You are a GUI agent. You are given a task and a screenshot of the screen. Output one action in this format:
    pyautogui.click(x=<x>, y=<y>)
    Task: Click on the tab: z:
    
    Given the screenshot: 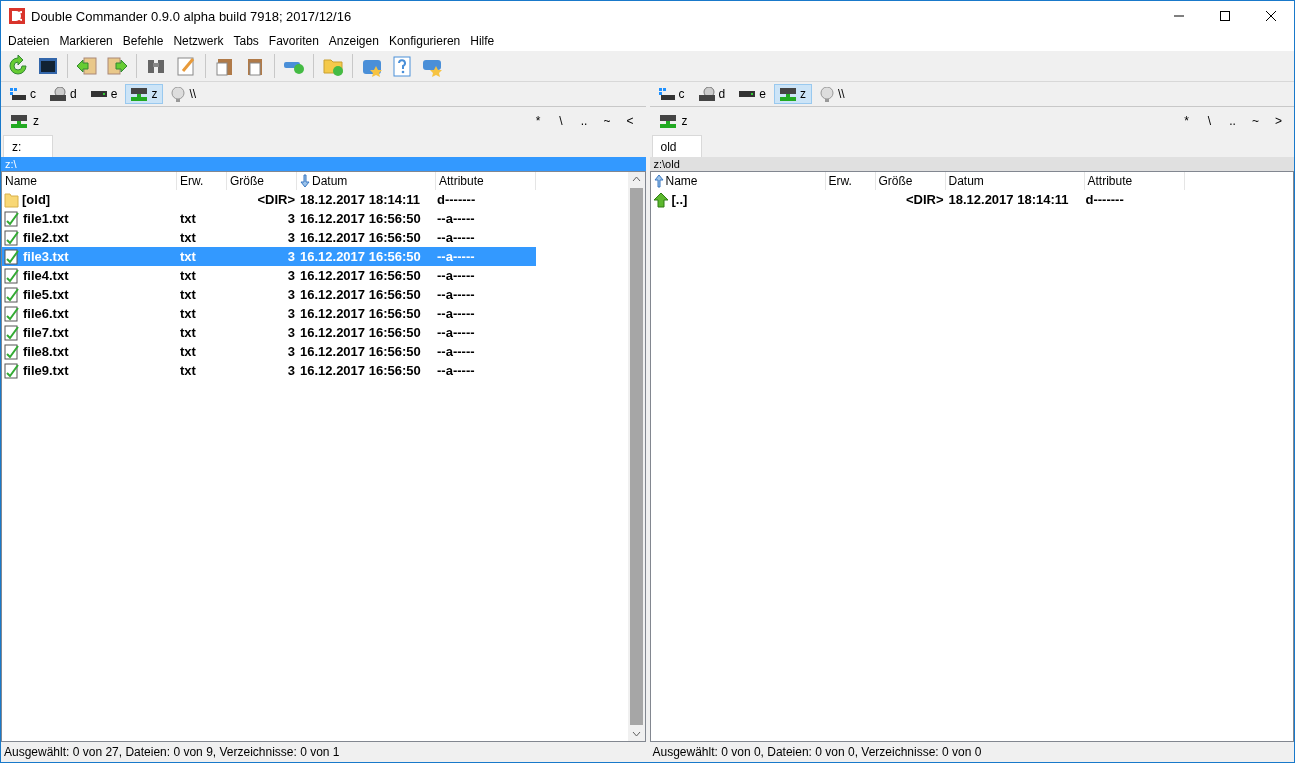 What is the action you would take?
    pyautogui.click(x=28, y=146)
    